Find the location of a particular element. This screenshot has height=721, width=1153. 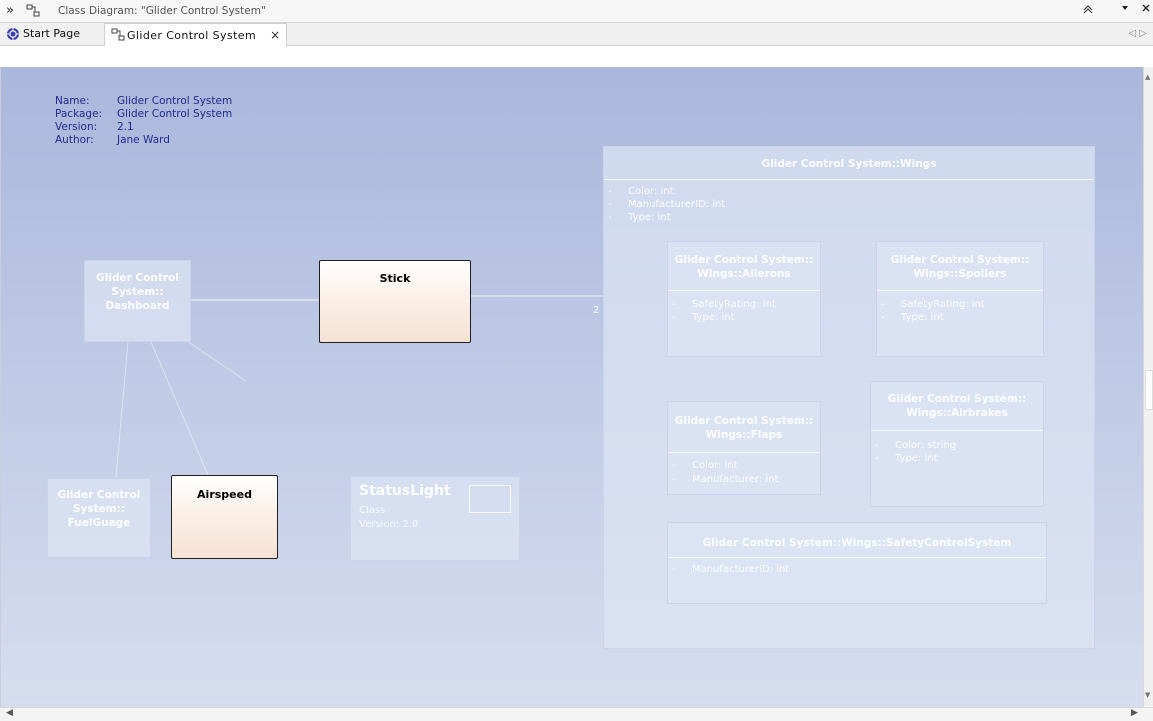

tab-glider-label: Glider Control System is located at coordinates (192, 35).